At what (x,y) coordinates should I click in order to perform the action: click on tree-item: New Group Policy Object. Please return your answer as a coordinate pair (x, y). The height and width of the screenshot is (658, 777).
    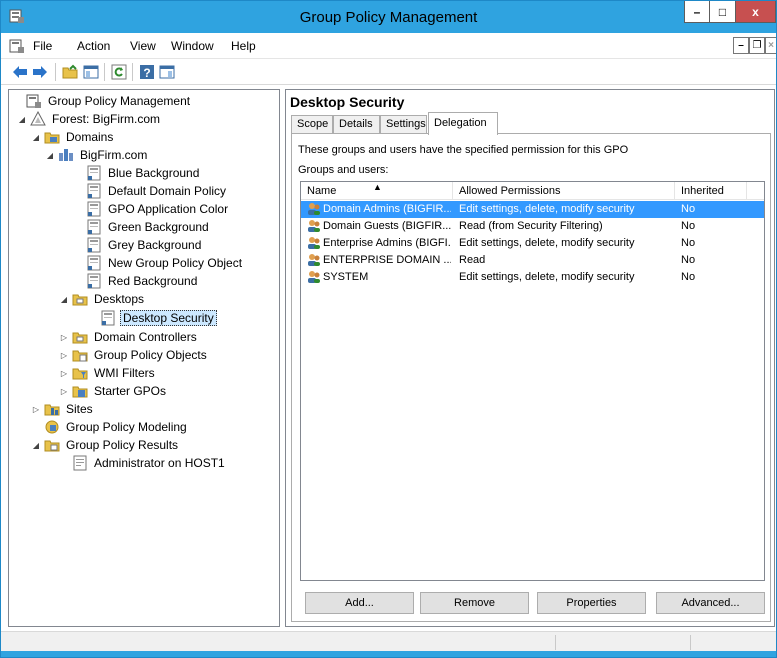
    Looking at the image, I should click on (158, 263).